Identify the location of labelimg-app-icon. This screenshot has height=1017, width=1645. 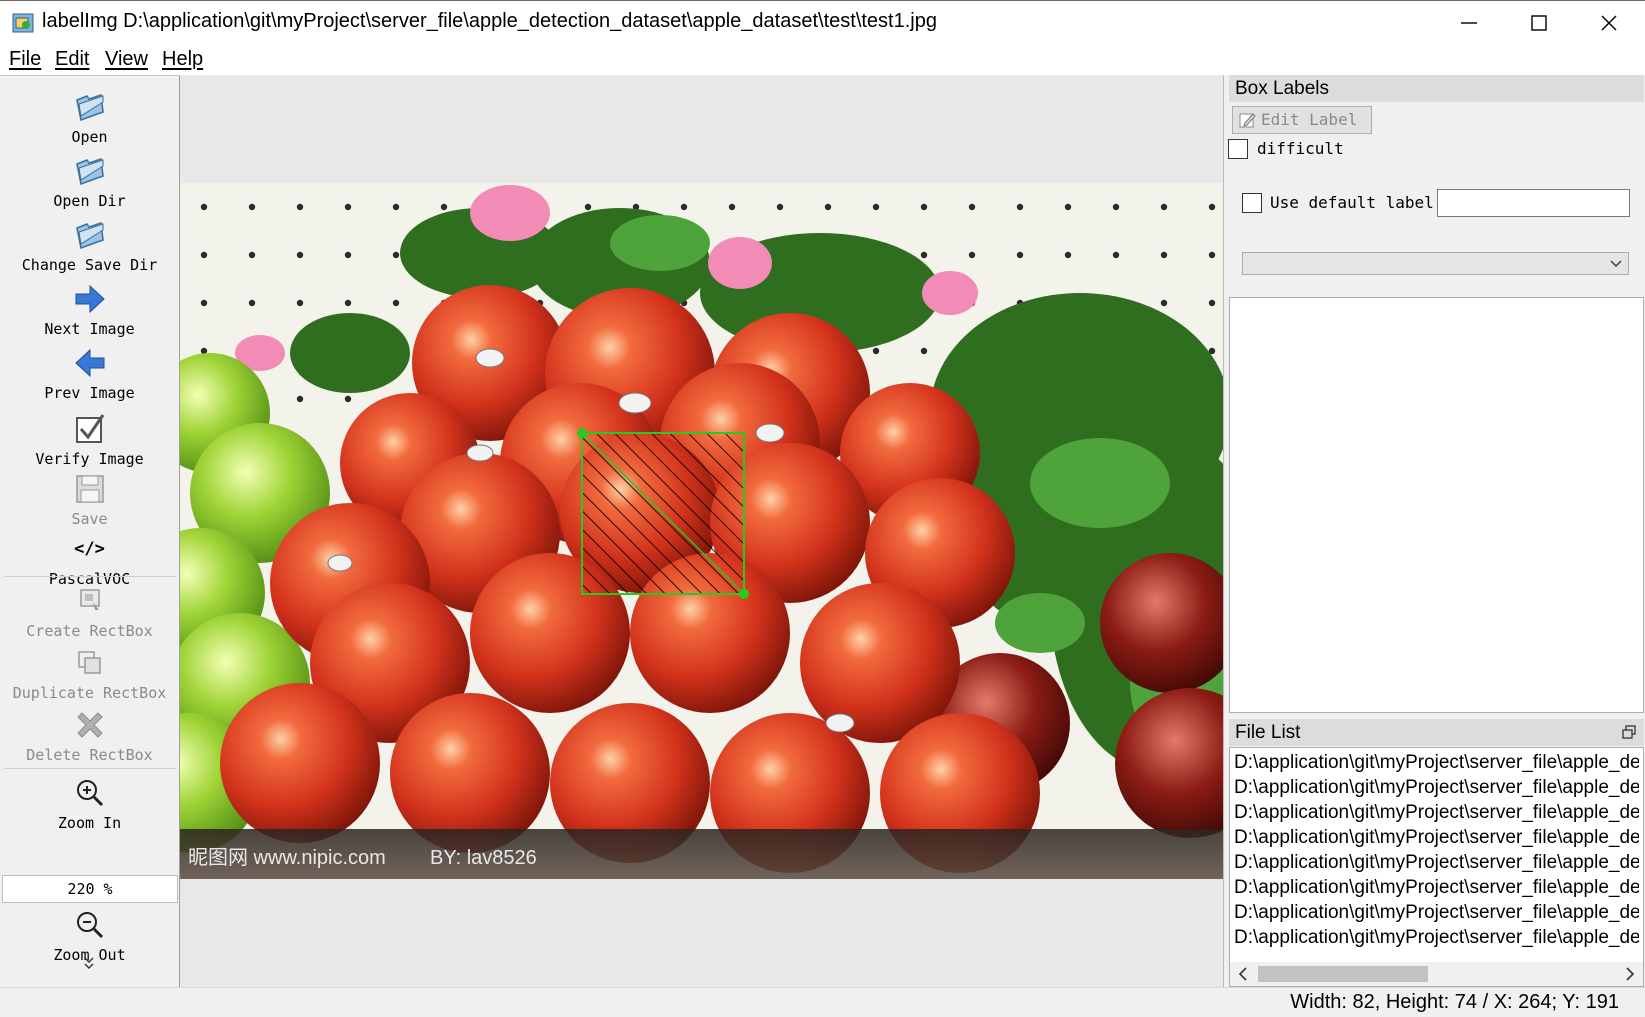
(23, 23).